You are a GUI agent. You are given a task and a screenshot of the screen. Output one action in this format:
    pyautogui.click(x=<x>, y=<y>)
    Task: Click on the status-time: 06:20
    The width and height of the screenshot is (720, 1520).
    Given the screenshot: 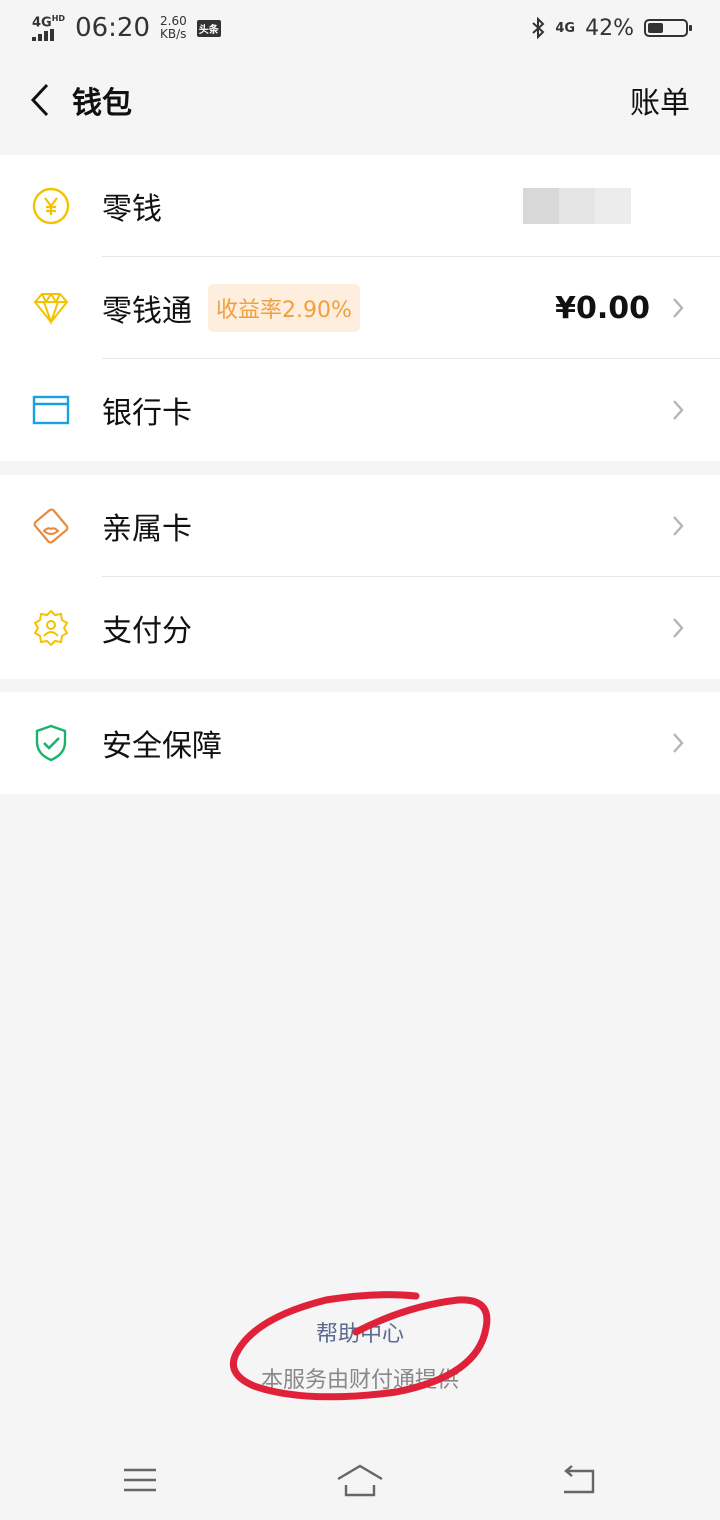 What is the action you would take?
    pyautogui.click(x=112, y=28)
    